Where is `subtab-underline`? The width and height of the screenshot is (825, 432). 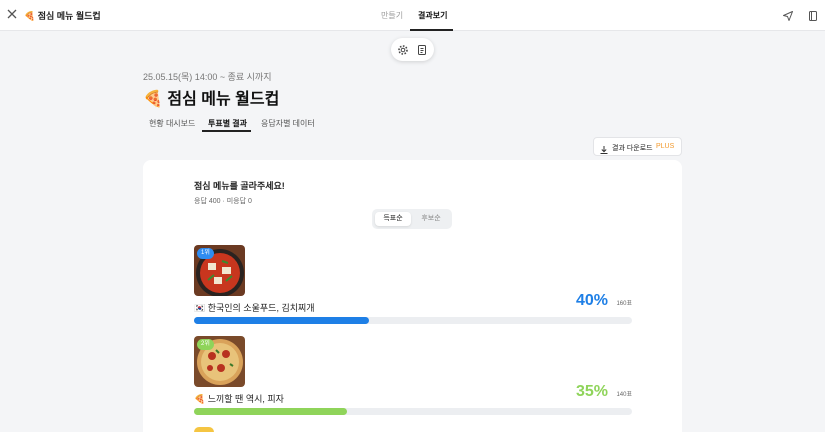
subtab-underline is located at coordinates (226, 131).